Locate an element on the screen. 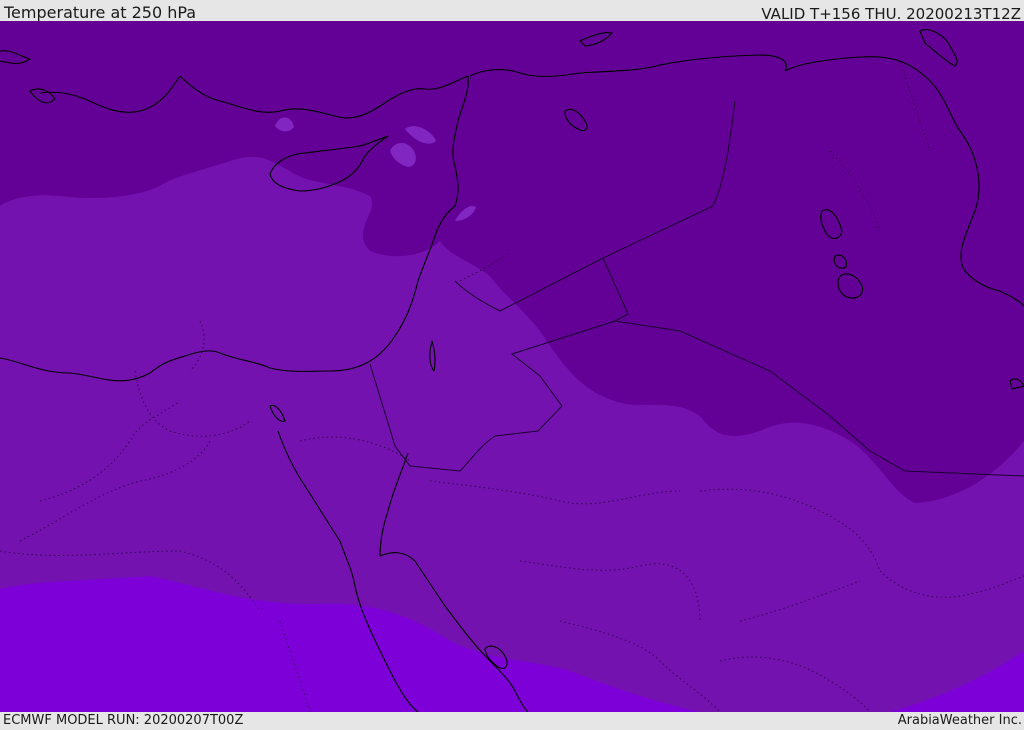  map-title: Temperature at 250 hPa is located at coordinates (100, 12).